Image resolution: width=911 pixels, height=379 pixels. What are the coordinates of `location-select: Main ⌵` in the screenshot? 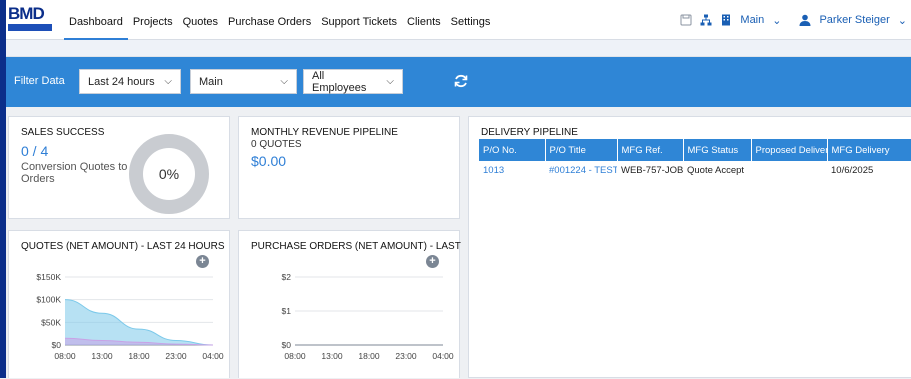 It's located at (243, 81).